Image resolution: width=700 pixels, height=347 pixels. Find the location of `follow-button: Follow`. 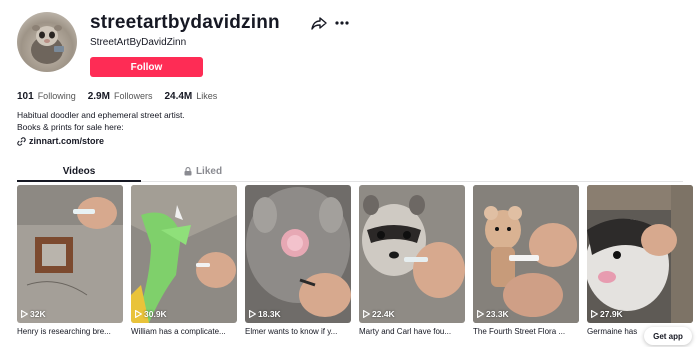

follow-button: Follow is located at coordinates (146, 67).